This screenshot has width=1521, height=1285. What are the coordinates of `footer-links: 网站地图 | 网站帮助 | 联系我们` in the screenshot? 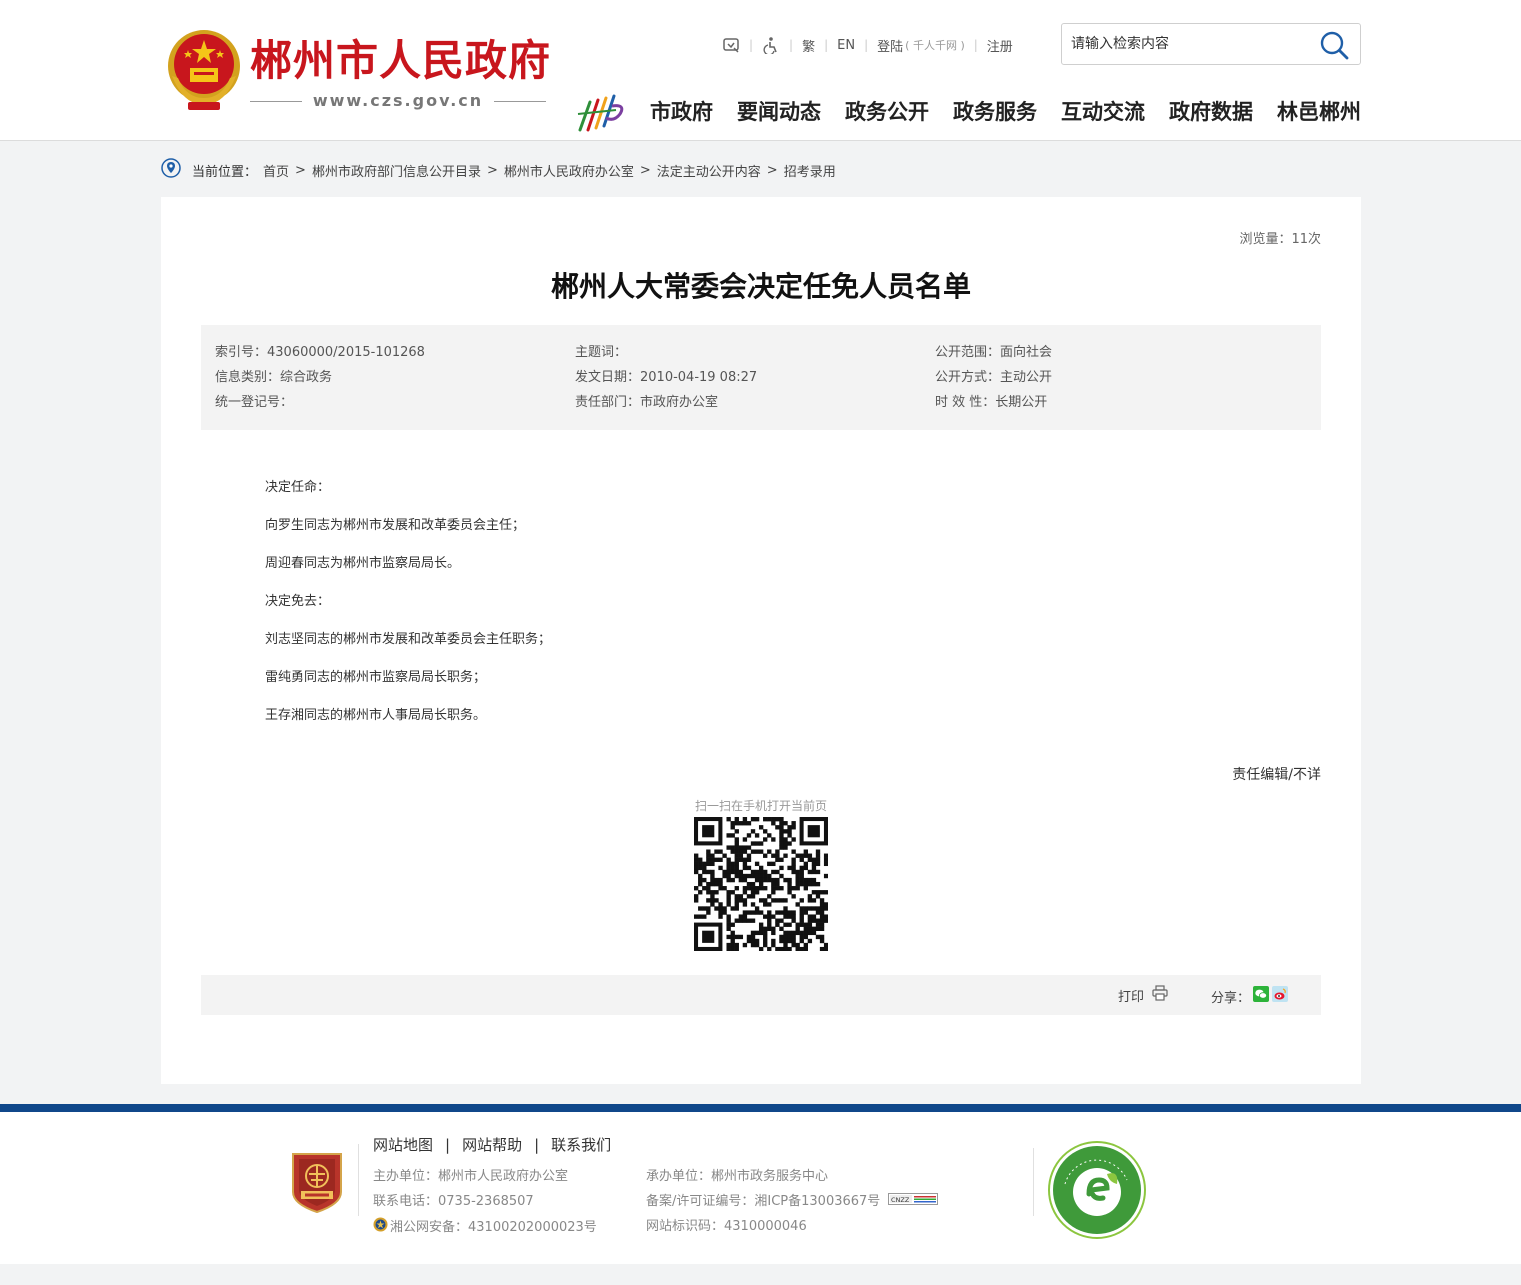 It's located at (492, 1144).